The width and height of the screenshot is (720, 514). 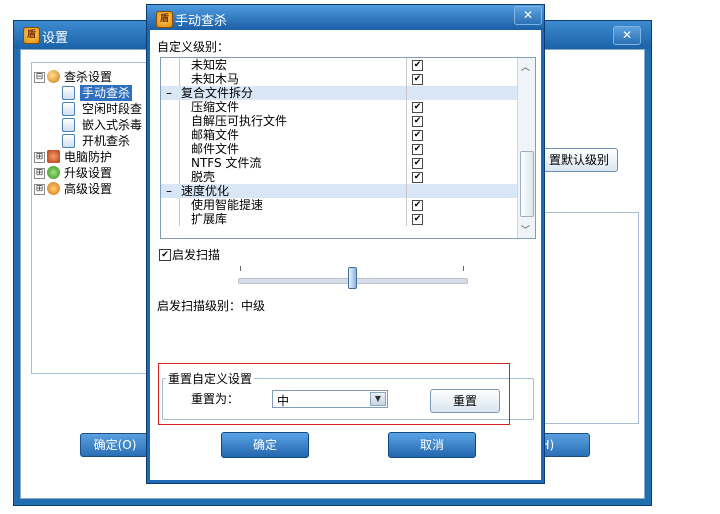 What do you see at coordinates (215, 135) in the screenshot?
I see `list-item-label: 邮箱文件` at bounding box center [215, 135].